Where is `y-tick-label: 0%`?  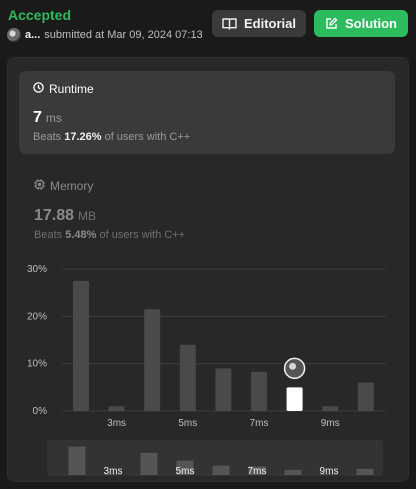
y-tick-label: 0% is located at coordinates (40, 411).